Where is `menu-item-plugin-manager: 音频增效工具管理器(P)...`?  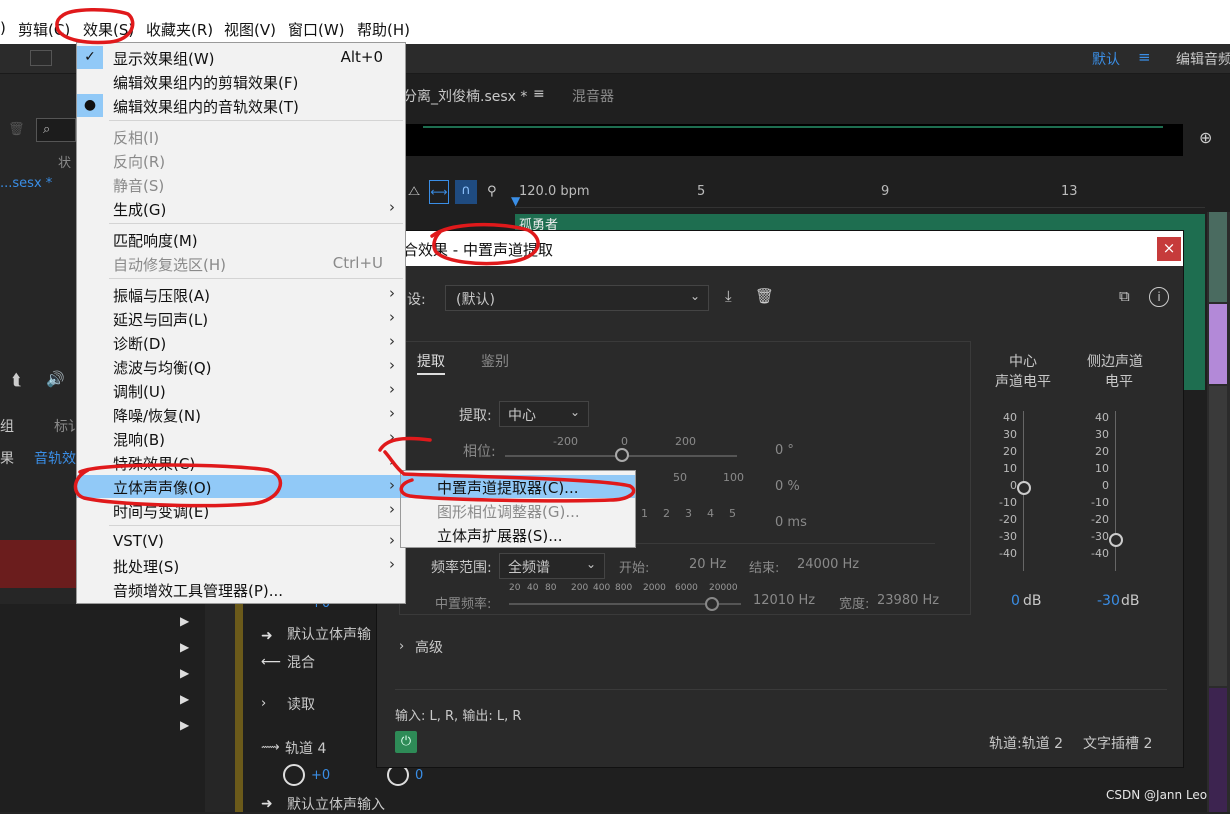 menu-item-plugin-manager: 音频增效工具管理器(P)... is located at coordinates (241, 589).